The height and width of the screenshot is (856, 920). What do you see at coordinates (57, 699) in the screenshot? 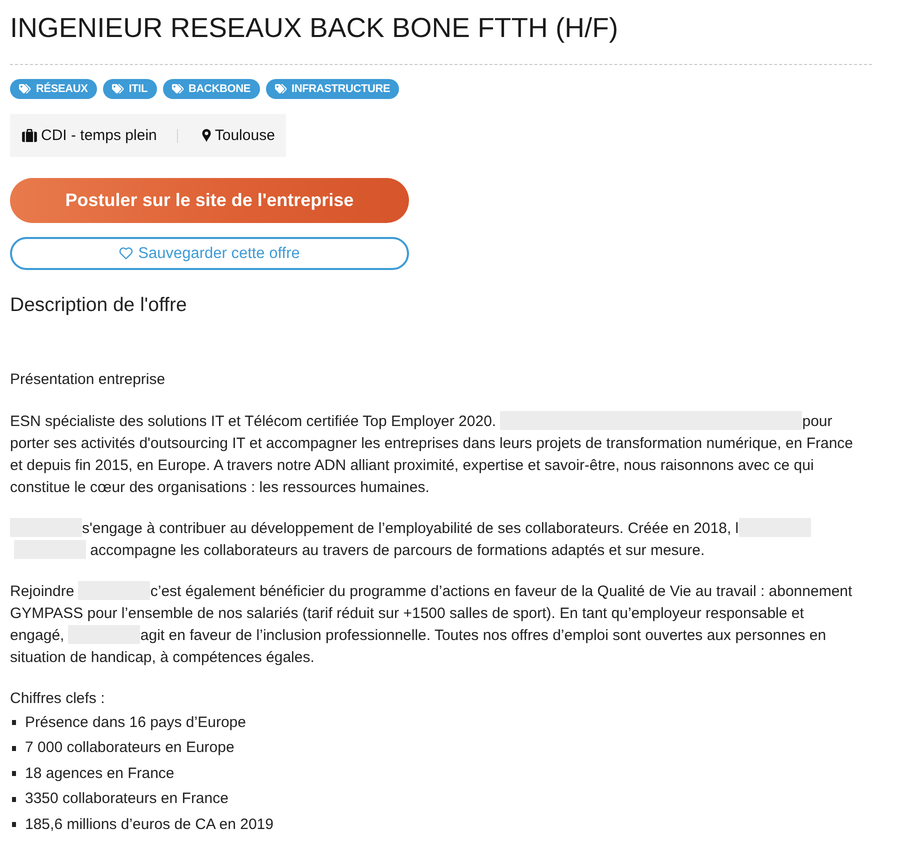
I see `list-title: Chiffres clefs :` at bounding box center [57, 699].